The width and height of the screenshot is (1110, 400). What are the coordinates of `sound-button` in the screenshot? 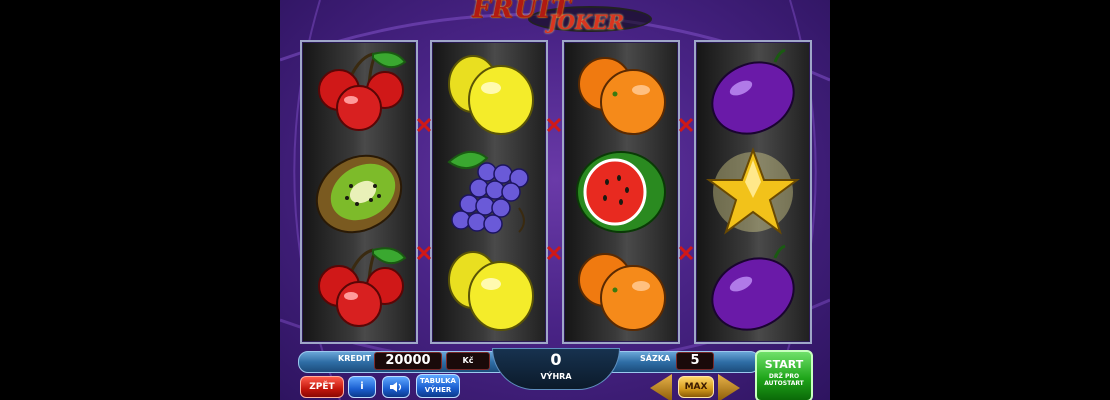 It's located at (396, 387).